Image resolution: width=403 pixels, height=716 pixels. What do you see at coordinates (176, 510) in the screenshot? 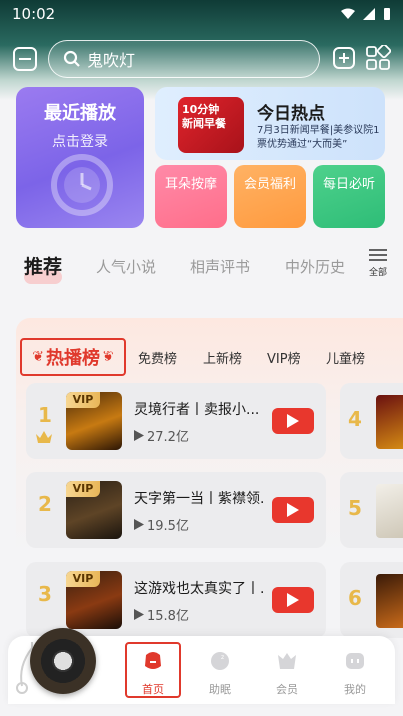
I see `rank-row: 2 VIP 天字第一当丨紫襟领... 19.5亿` at bounding box center [176, 510].